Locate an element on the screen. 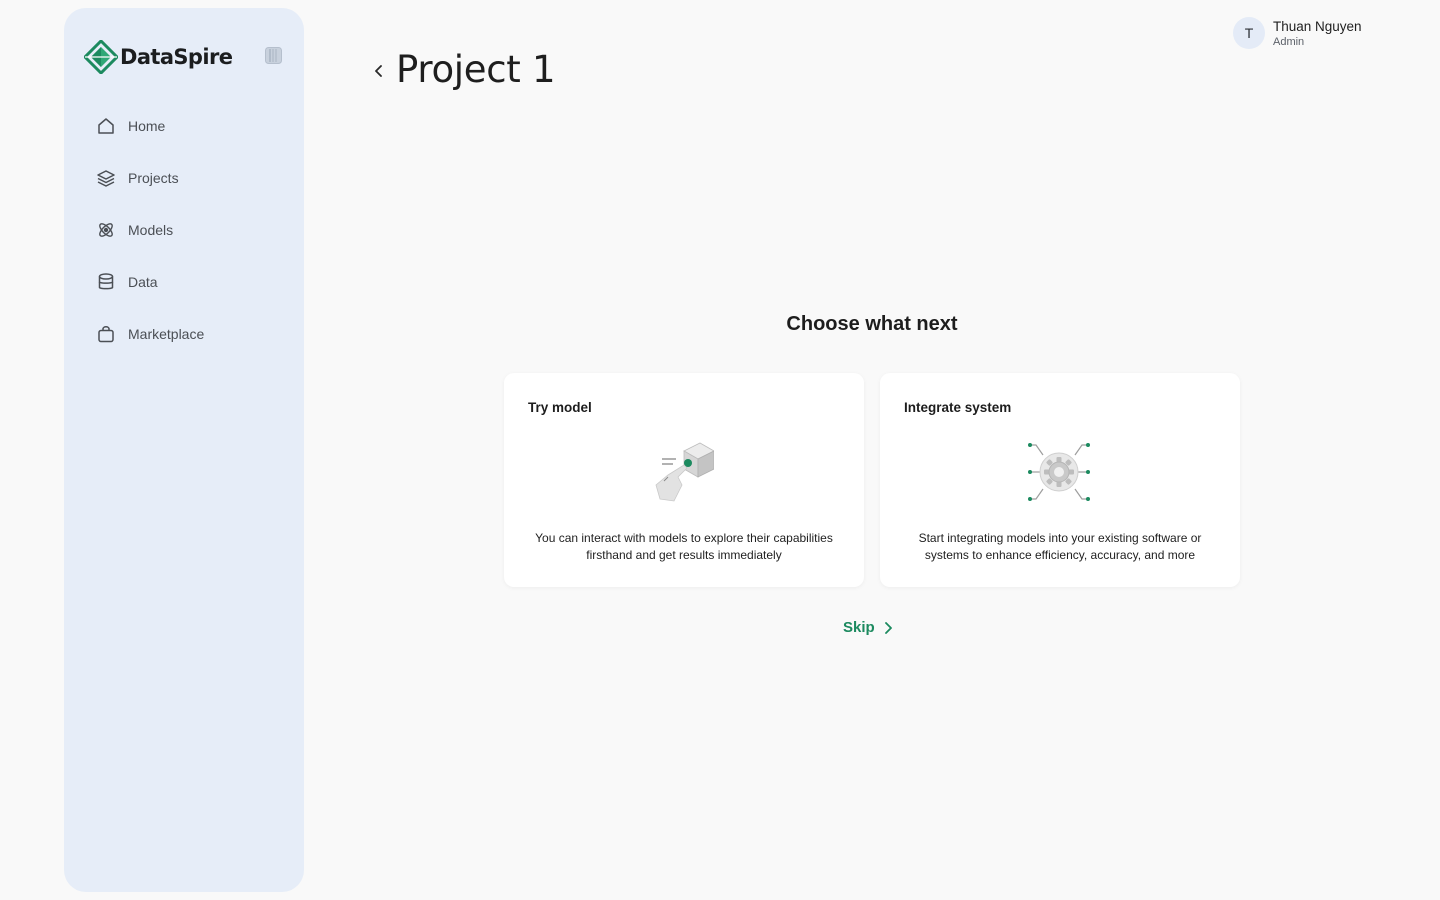 This screenshot has width=1440, height=900. skip-label: Skip is located at coordinates (859, 627).